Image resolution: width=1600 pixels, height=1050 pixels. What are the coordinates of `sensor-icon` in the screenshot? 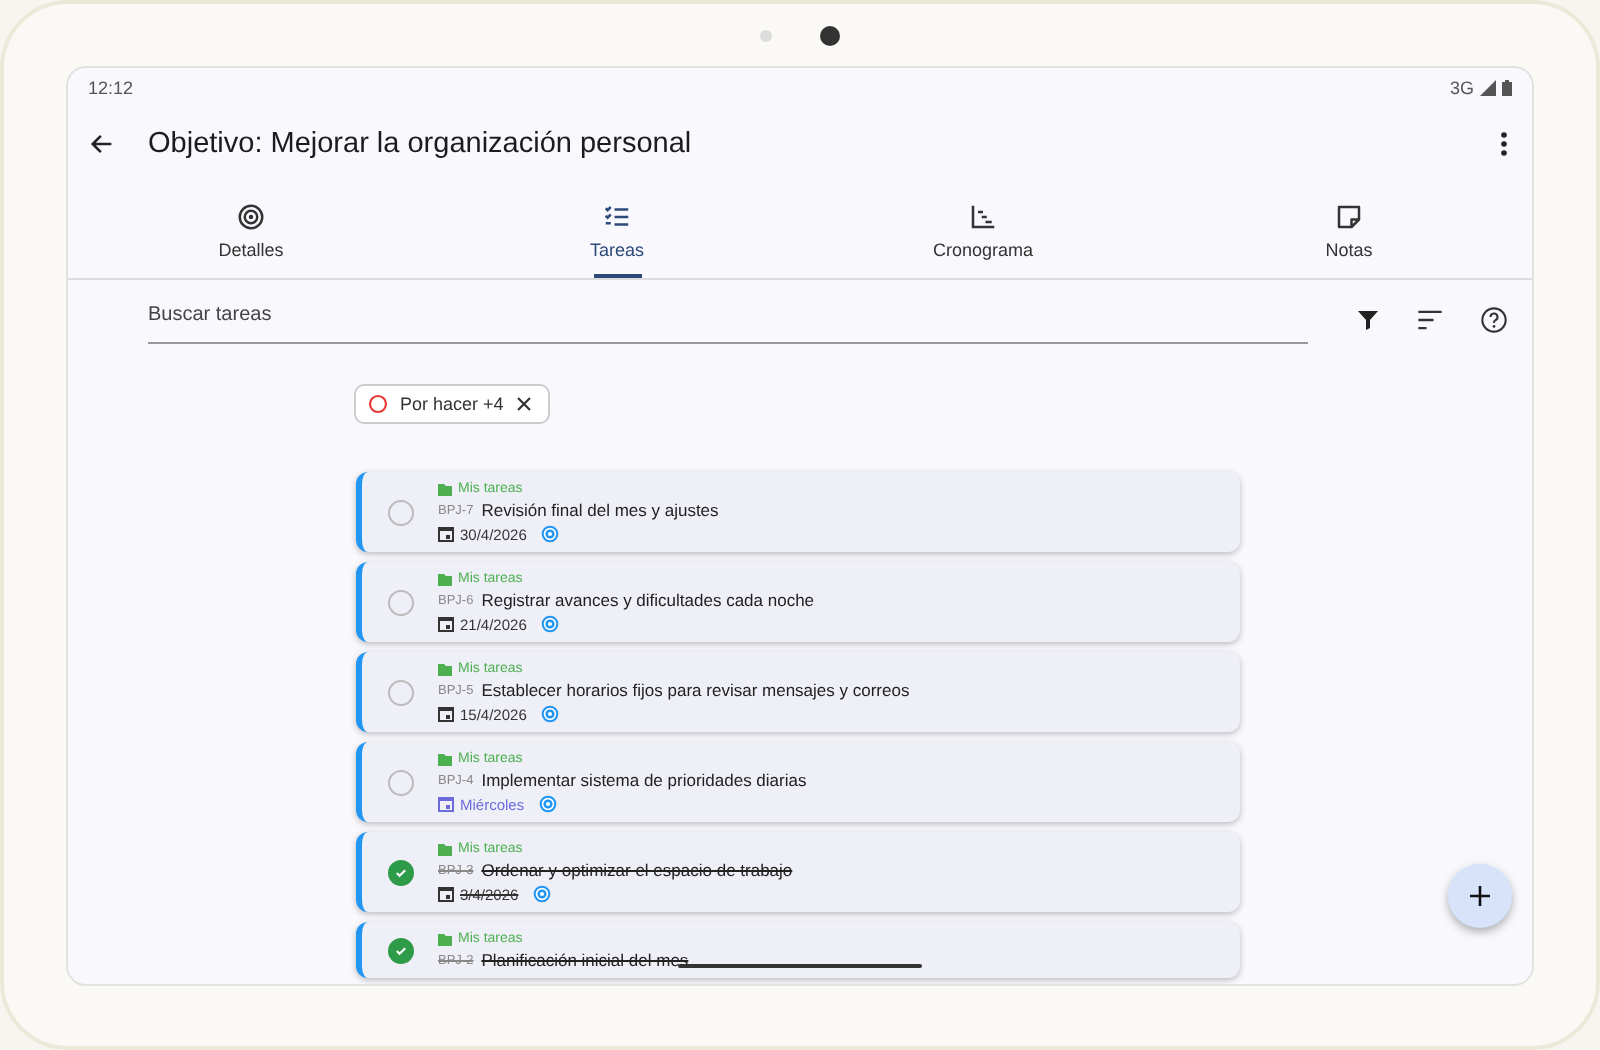 It's located at (766, 35).